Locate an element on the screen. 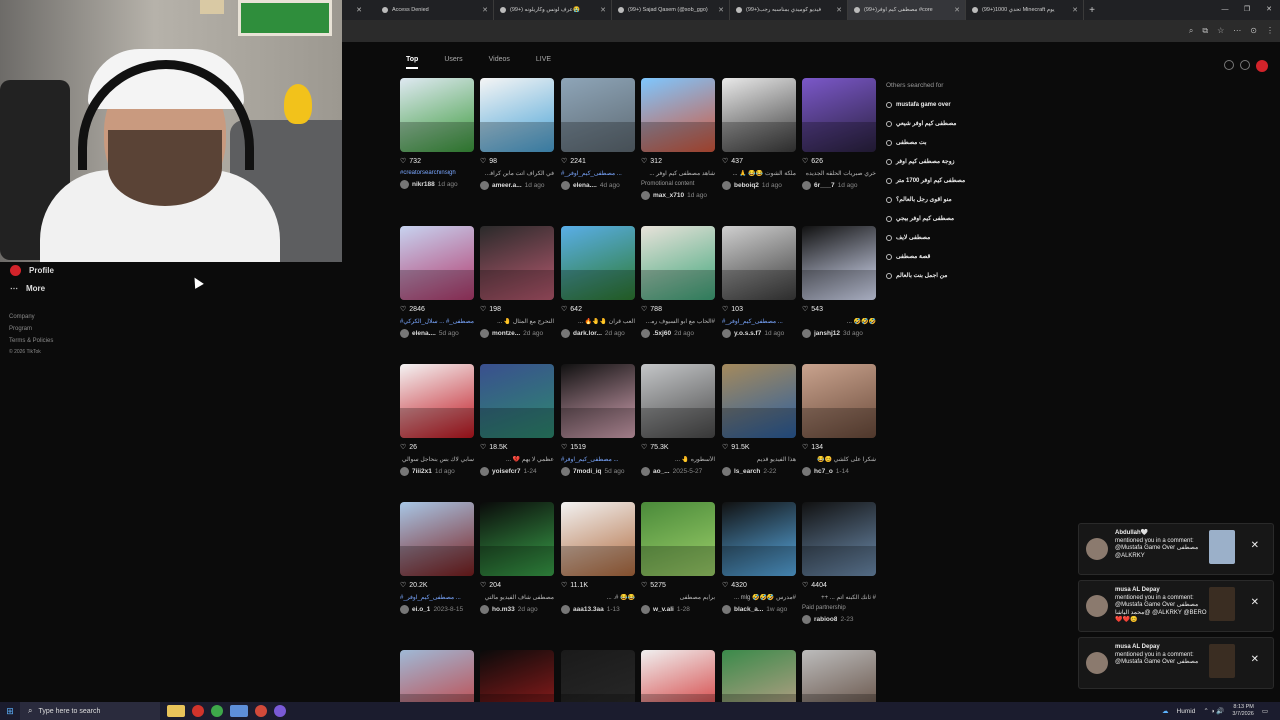  notification-center-icon: ▭ is located at coordinates (1265, 711).